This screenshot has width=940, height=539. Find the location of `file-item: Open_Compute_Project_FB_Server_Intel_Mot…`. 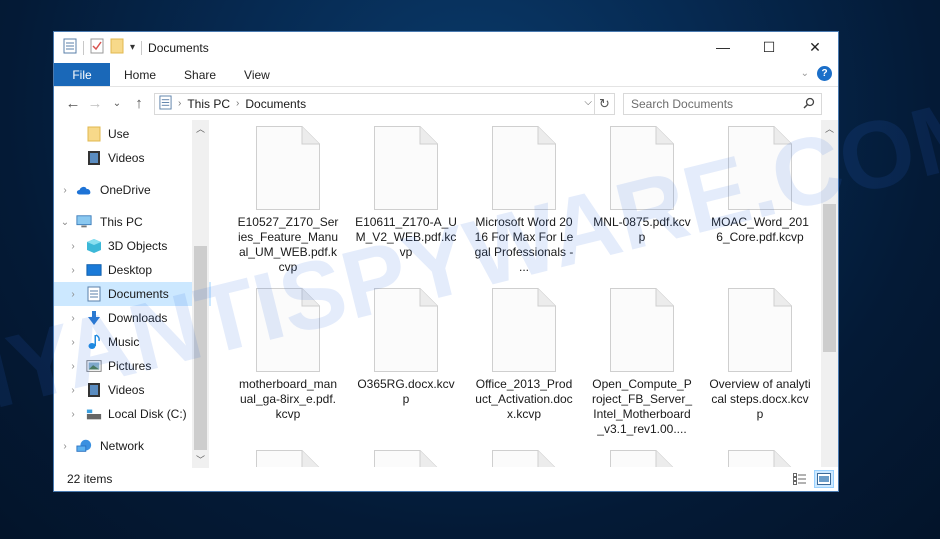

file-item: Open_Compute_Project_FB_Server_Intel_Mot… is located at coordinates (642, 362).